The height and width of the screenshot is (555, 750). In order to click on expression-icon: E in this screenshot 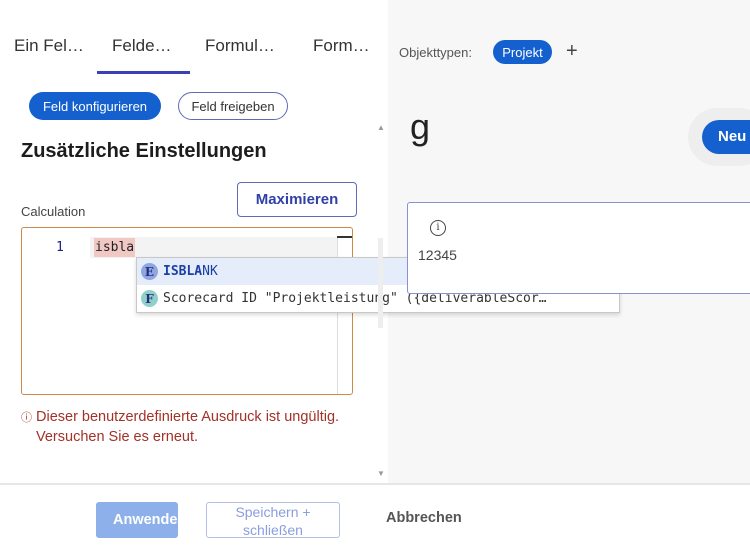, I will do `click(149, 271)`.